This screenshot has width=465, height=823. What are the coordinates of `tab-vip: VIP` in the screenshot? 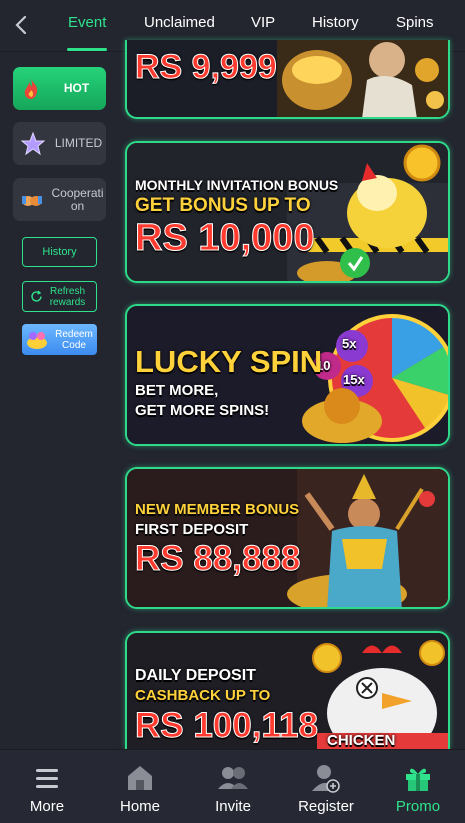 It's located at (263, 22).